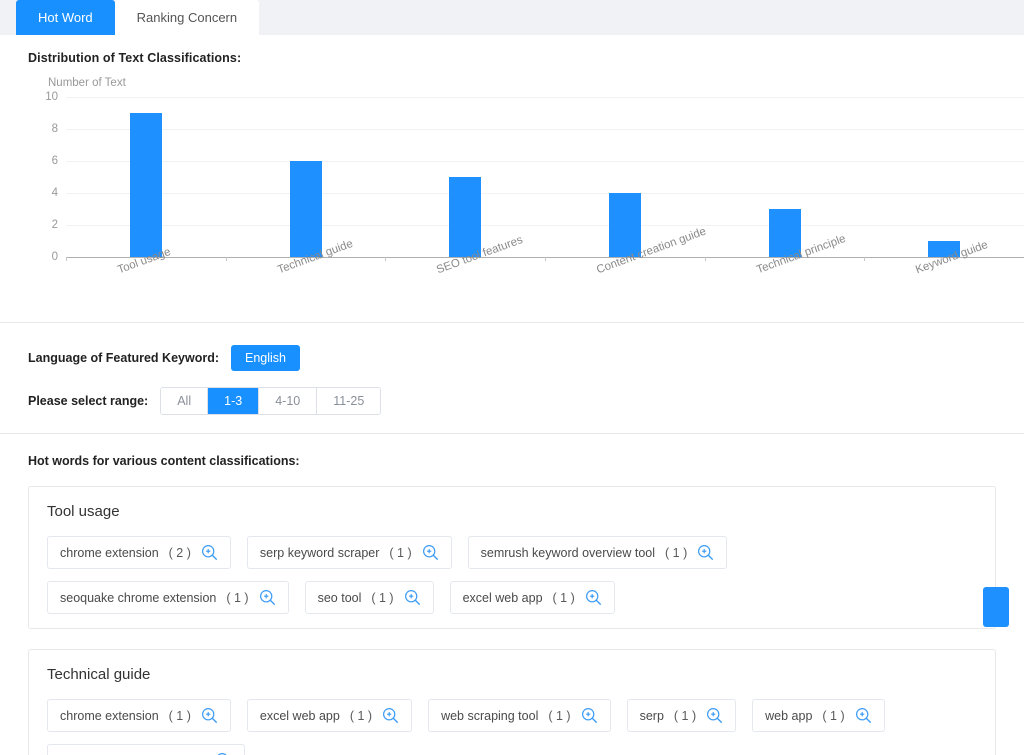 Image resolution: width=1024 pixels, height=755 pixels. Describe the element at coordinates (138, 597) in the screenshot. I see `keyword-chip-label: seoquake chrome extension` at that location.